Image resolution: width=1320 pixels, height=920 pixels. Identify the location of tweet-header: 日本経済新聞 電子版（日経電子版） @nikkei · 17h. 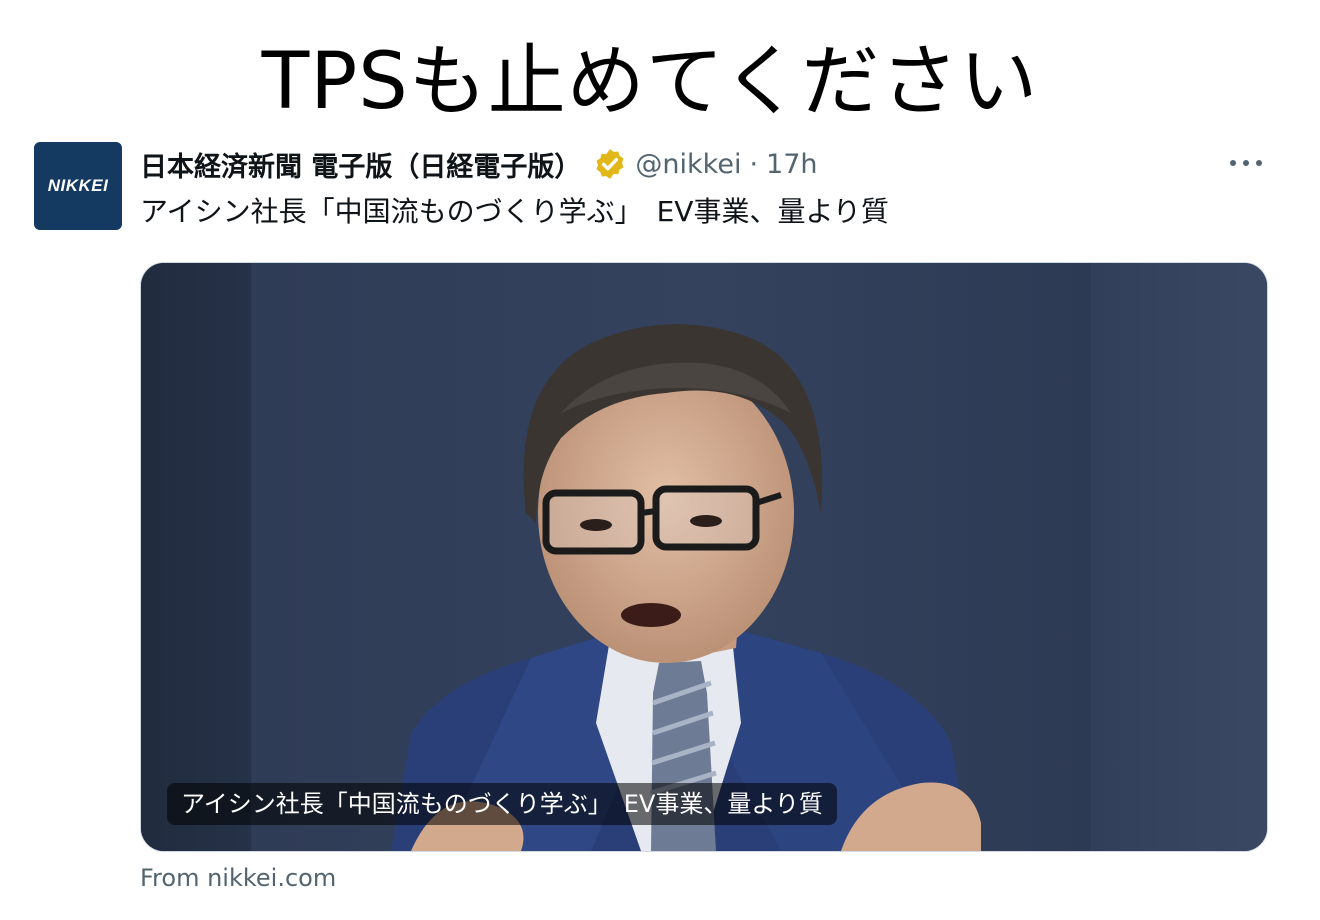
(479, 164).